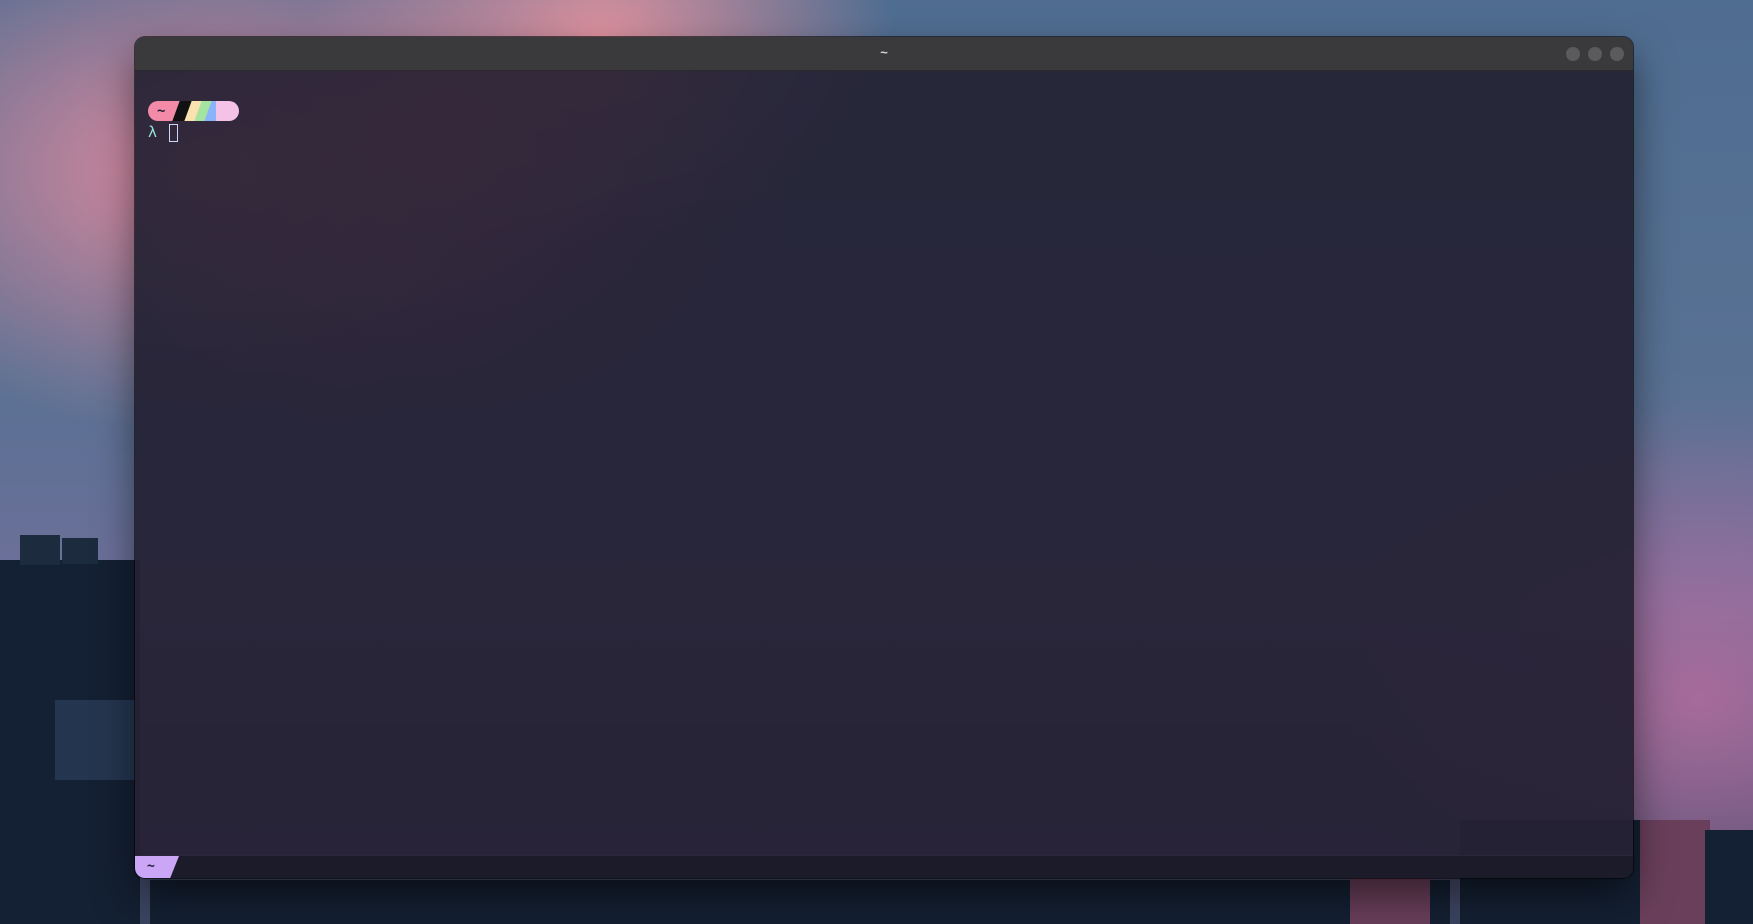  Describe the element at coordinates (157, 867) in the screenshot. I see `tab-home: ~` at that location.